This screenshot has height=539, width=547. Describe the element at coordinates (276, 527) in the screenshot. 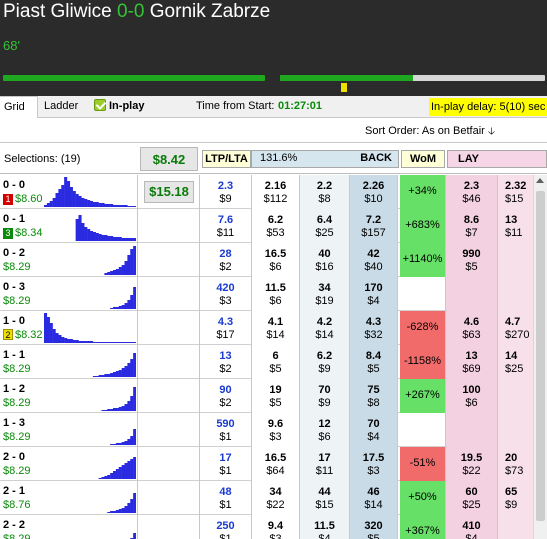

I see `back-cell-3: 9.4 $3` at that location.